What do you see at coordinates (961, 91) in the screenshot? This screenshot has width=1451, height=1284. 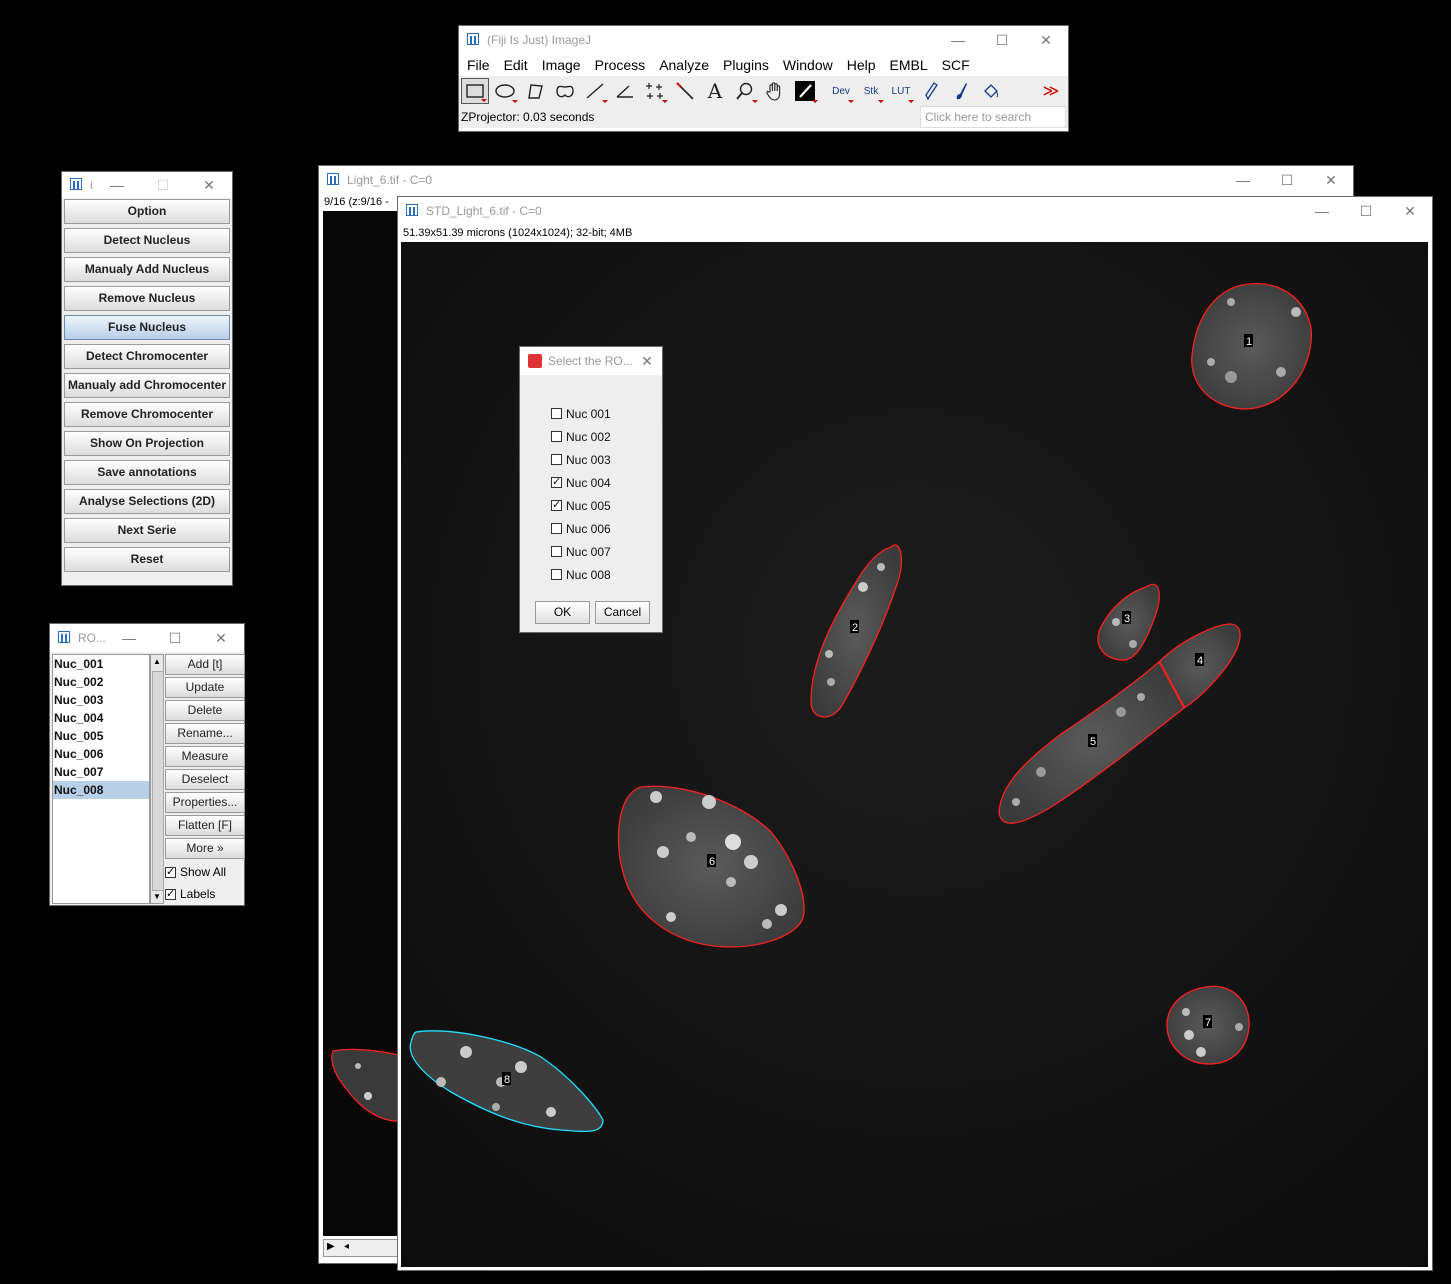 I see `brush-tool-icon` at bounding box center [961, 91].